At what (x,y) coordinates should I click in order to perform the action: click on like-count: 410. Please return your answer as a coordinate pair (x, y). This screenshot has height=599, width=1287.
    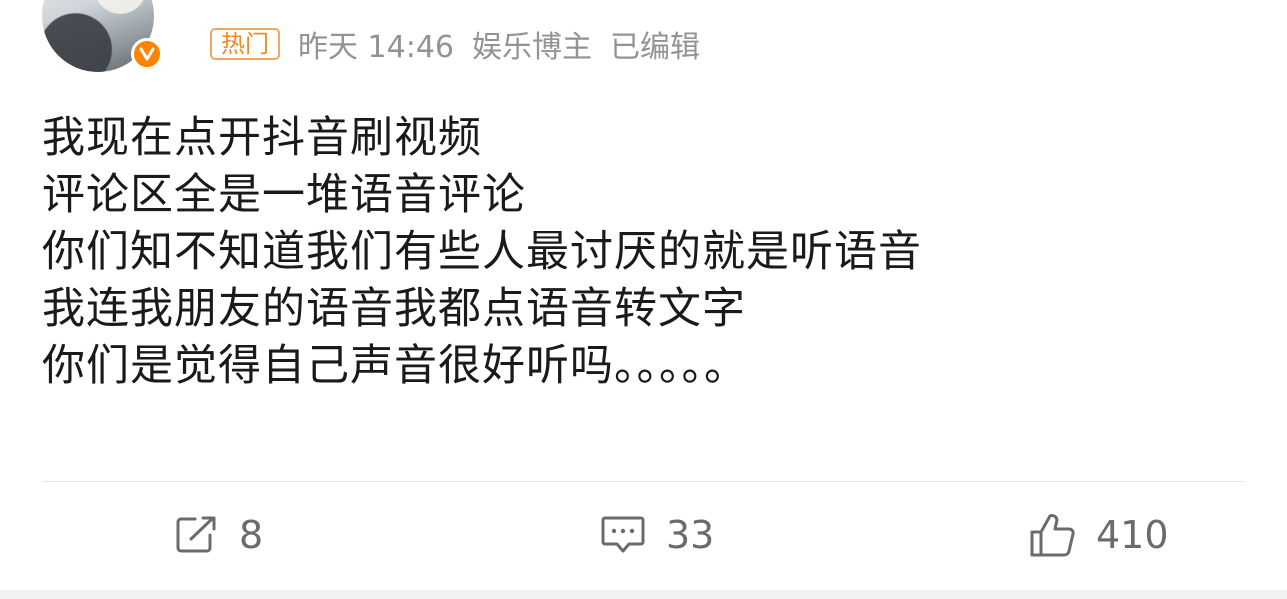
    Looking at the image, I should click on (1132, 535).